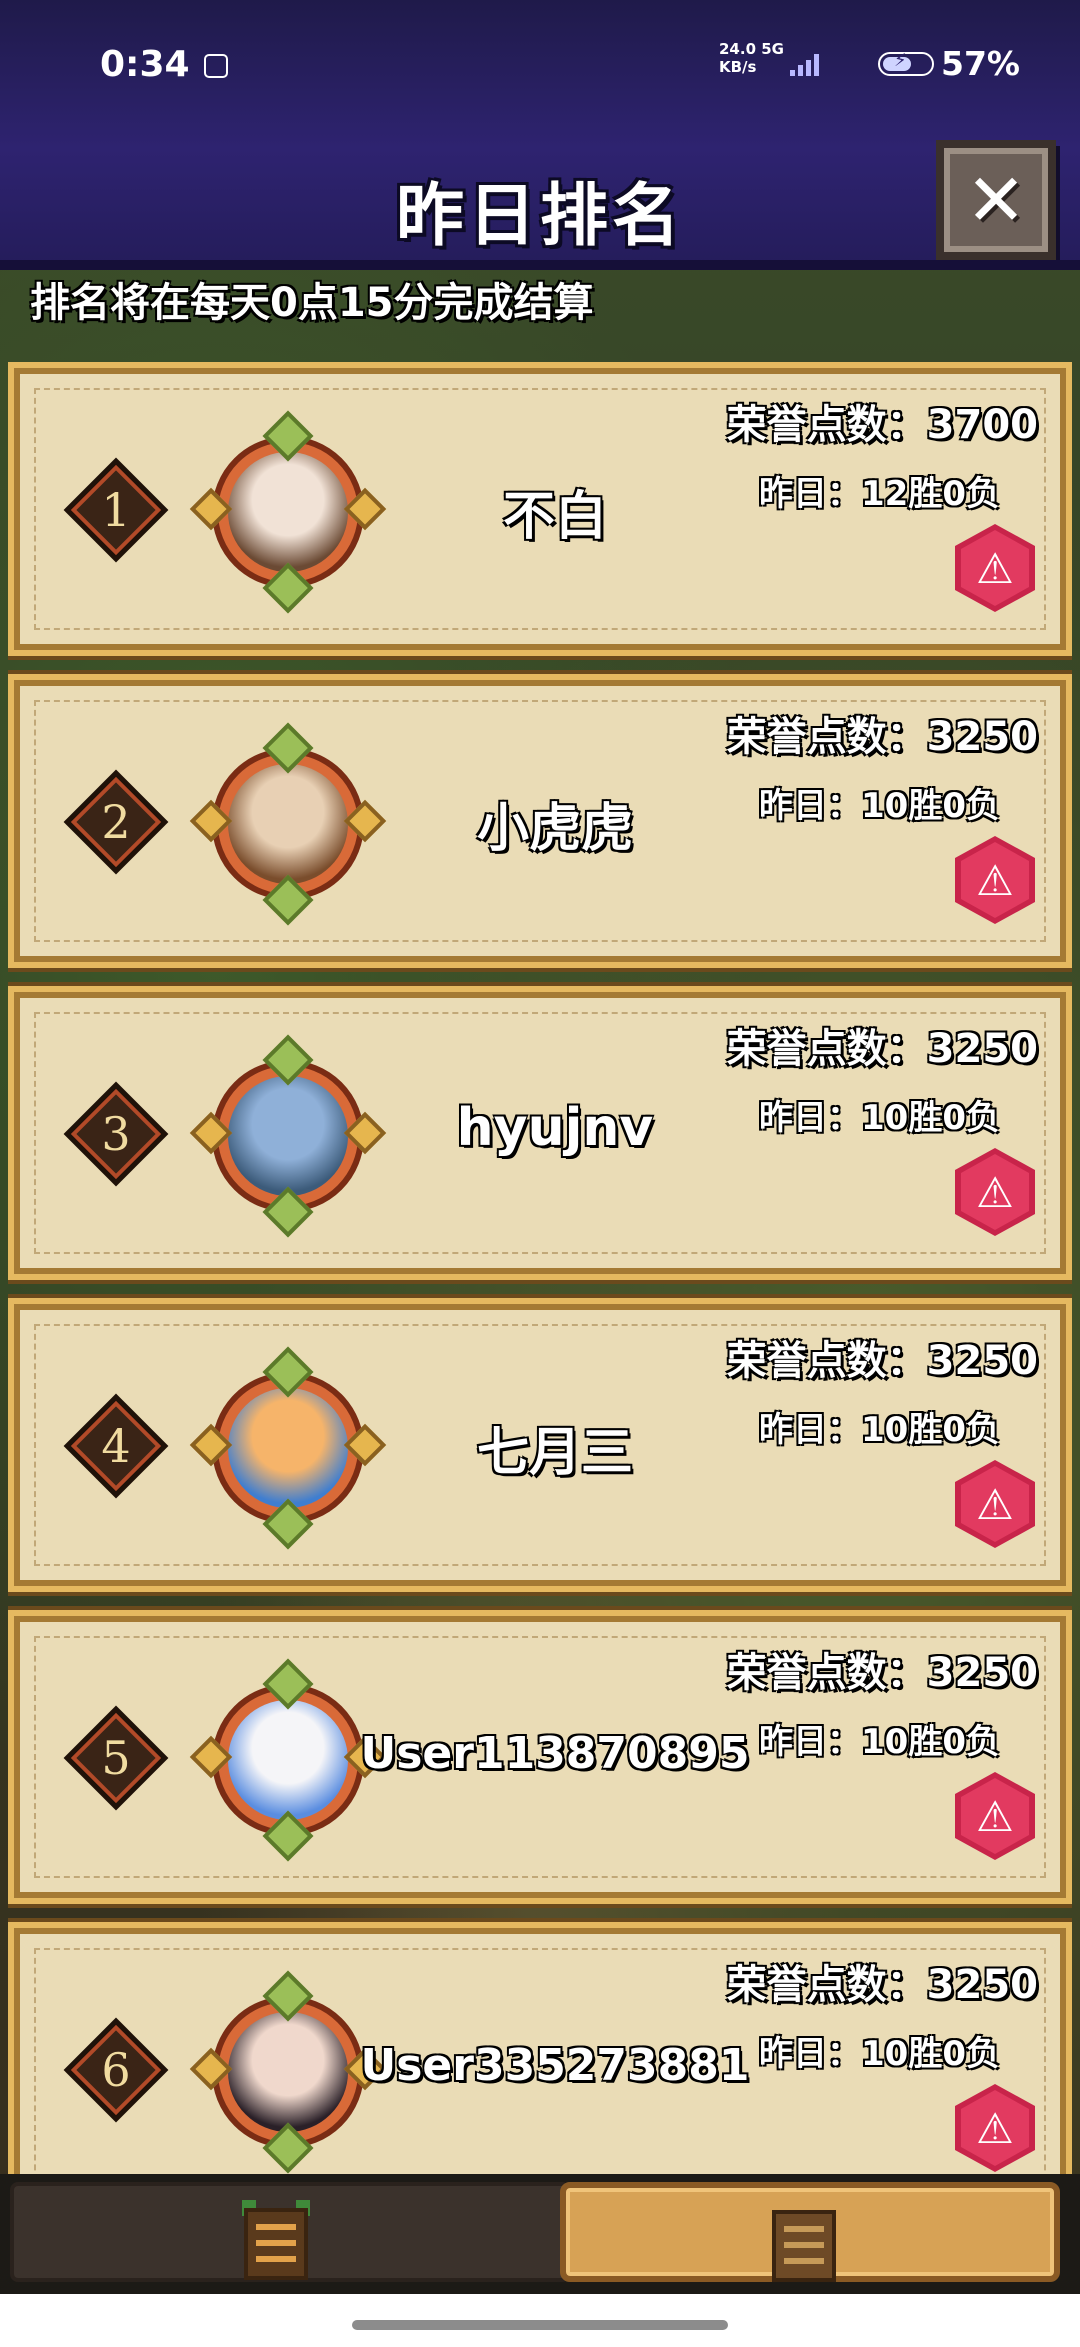  I want to click on tab-yesterday-ranking, so click(810, 2232).